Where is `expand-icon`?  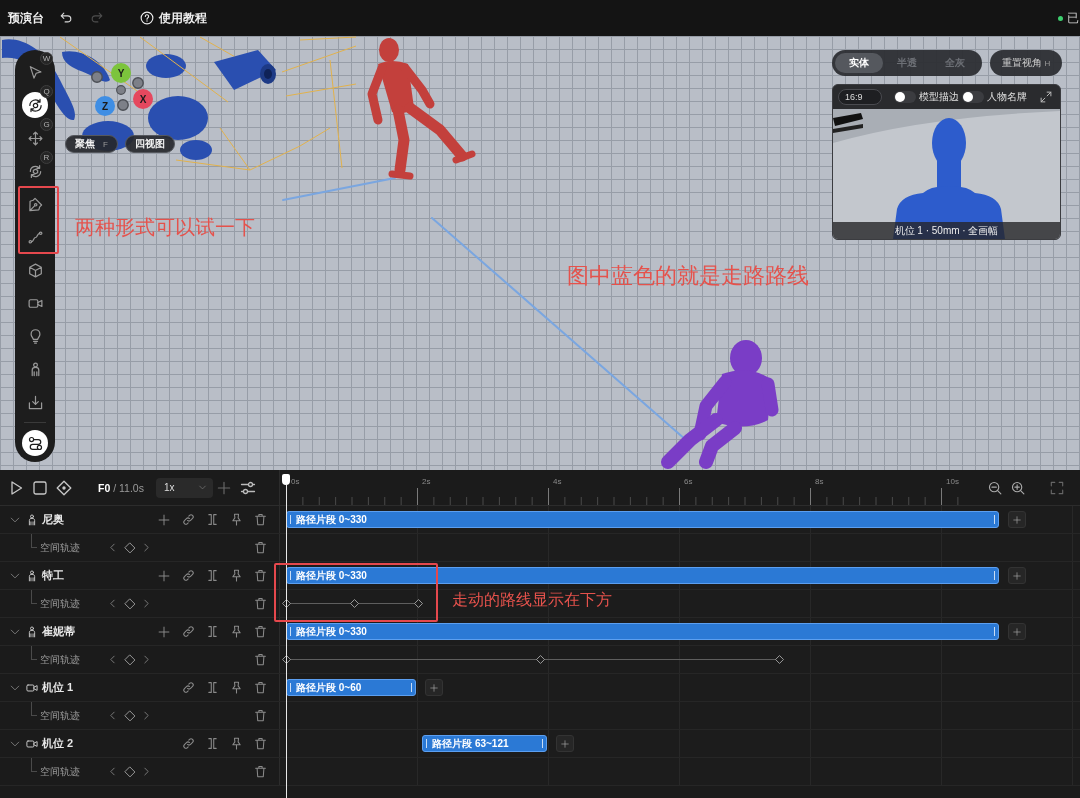 expand-icon is located at coordinates (1046, 97).